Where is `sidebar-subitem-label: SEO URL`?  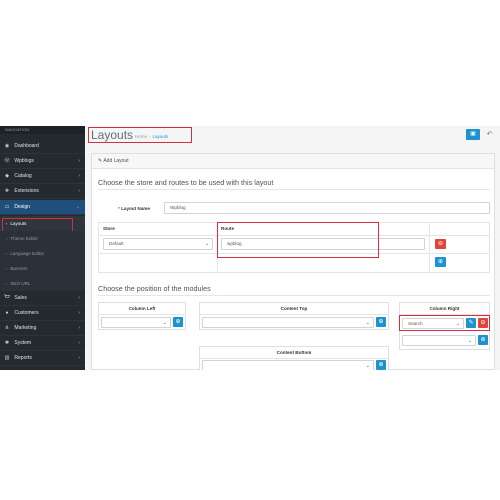
sidebar-subitem-label: SEO URL is located at coordinates (20, 283).